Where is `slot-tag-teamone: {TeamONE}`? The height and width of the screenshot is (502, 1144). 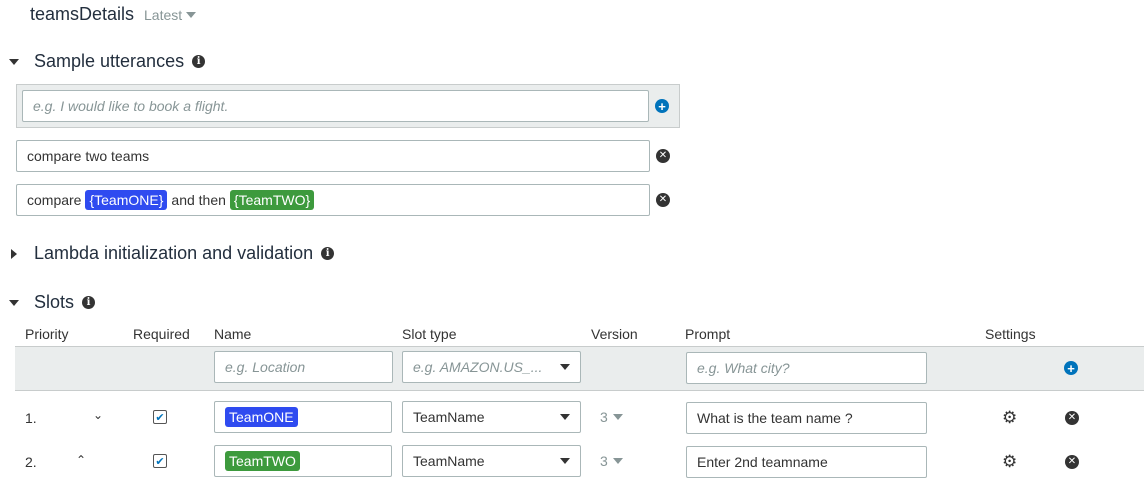
slot-tag-teamone: {TeamONE} is located at coordinates (126, 200).